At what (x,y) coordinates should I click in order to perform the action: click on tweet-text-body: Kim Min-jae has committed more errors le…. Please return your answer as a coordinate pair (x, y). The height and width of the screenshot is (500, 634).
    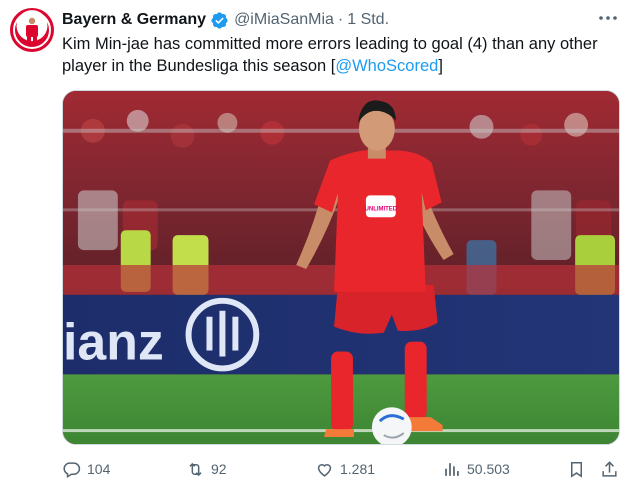
    Looking at the image, I should click on (330, 55).